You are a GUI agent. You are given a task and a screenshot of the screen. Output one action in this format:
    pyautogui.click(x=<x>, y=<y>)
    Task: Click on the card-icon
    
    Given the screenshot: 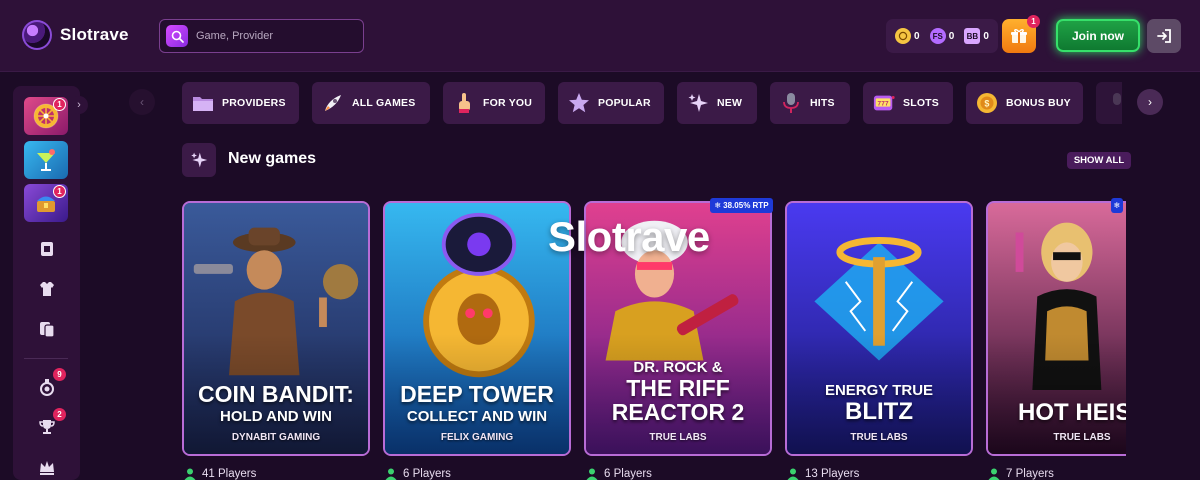 What is the action you would take?
    pyautogui.click(x=47, y=249)
    